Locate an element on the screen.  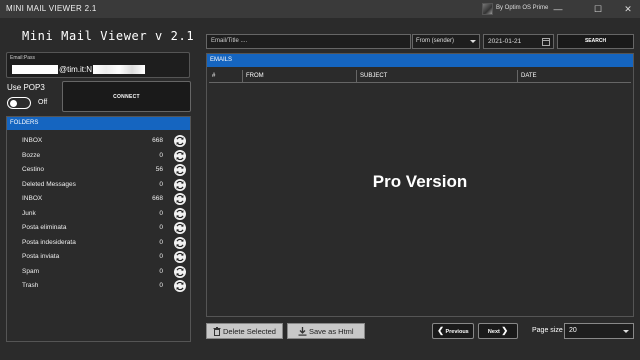
folder-name: Bozze is located at coordinates (31, 155).